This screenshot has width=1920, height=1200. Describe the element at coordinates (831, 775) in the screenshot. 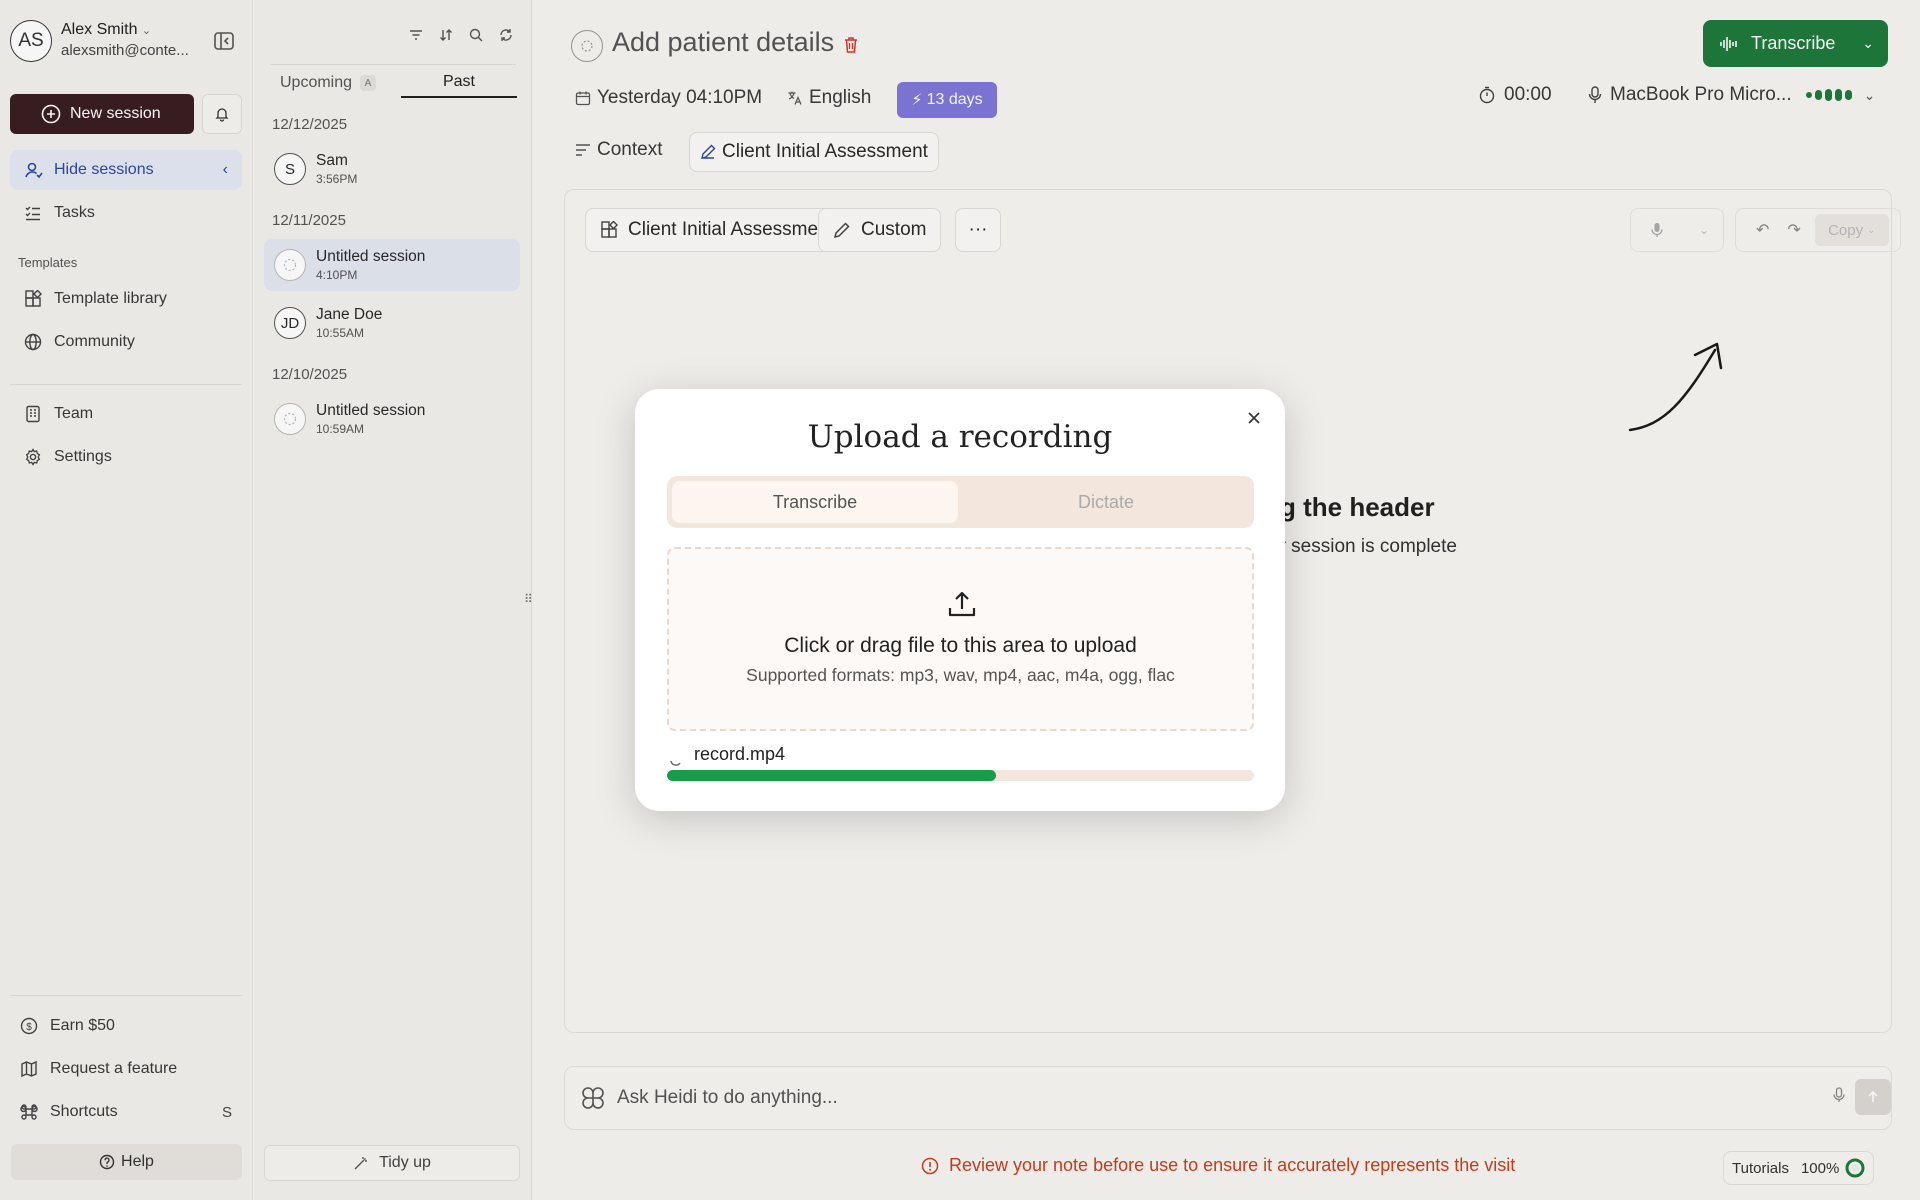

I see `upload-progress-fill` at that location.